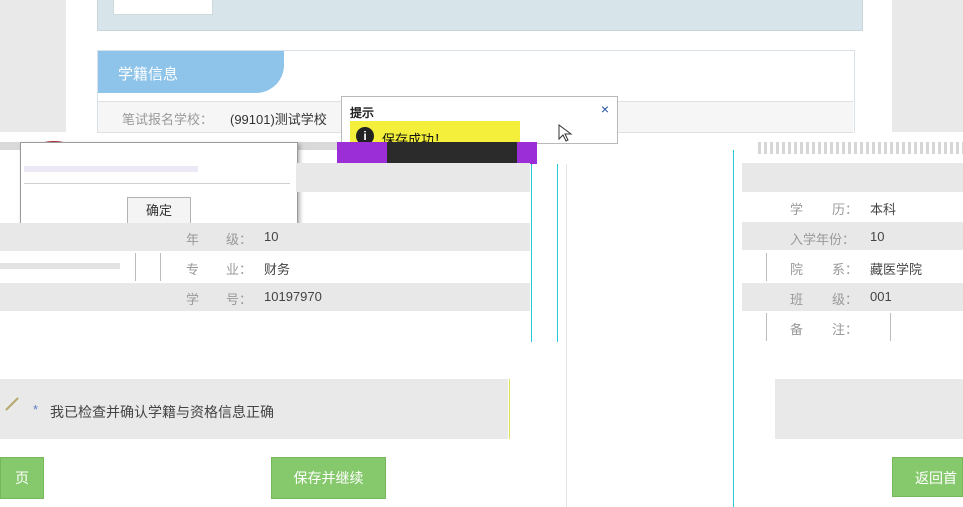  What do you see at coordinates (362, 113) in the screenshot?
I see `dialog-title: 提示` at bounding box center [362, 113].